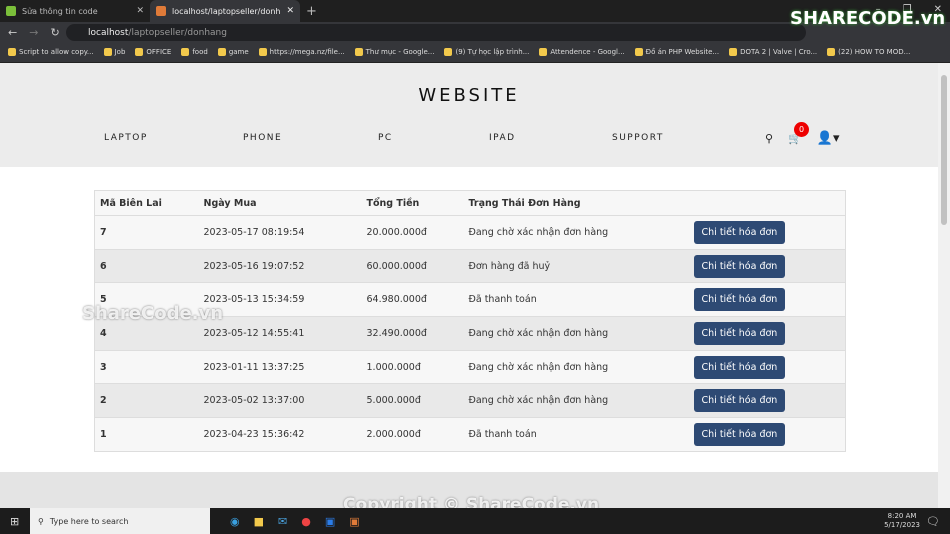  What do you see at coordinates (280, 232) in the screenshot?
I see `order-date: 2023-05-17 08:19:54` at bounding box center [280, 232].